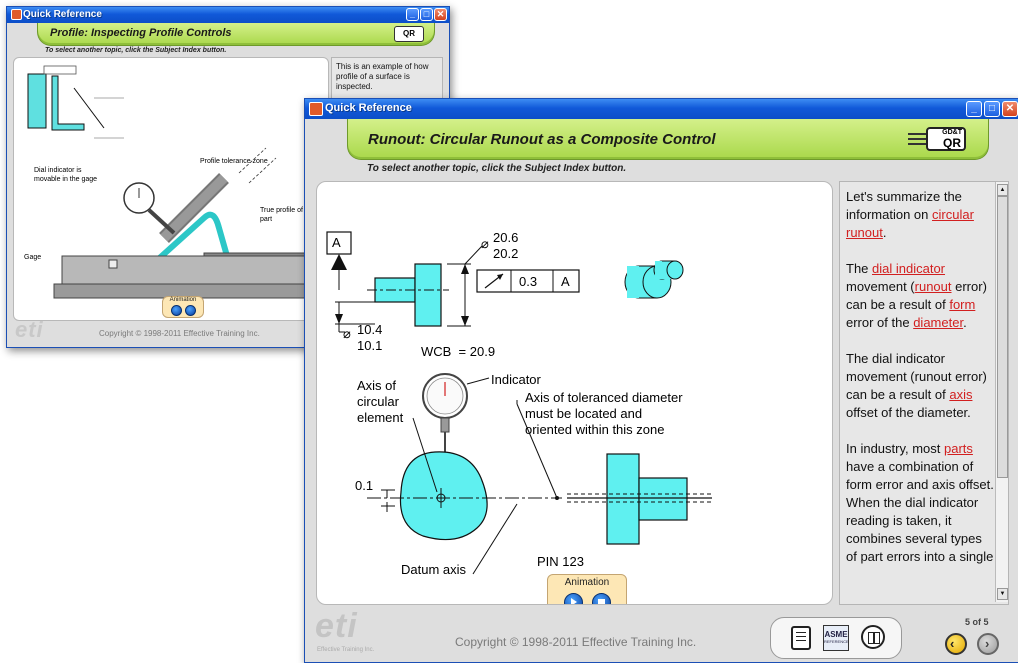 The height and width of the screenshot is (663, 1018). Describe the element at coordinates (228, 15) in the screenshot. I see `back-titlebar: Quick Reference _ □ ✕` at that location.